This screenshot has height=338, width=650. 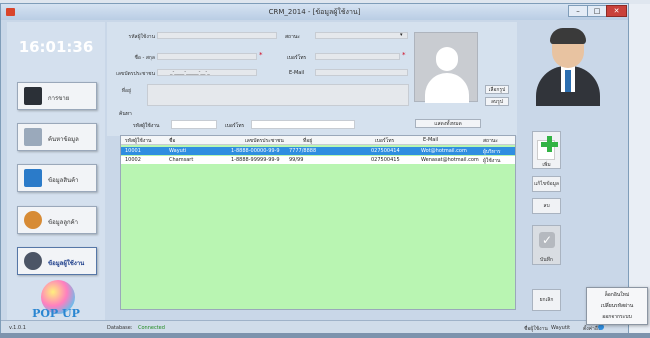 What do you see at coordinates (357, 56) in the screenshot?
I see `phone-input` at bounding box center [357, 56].